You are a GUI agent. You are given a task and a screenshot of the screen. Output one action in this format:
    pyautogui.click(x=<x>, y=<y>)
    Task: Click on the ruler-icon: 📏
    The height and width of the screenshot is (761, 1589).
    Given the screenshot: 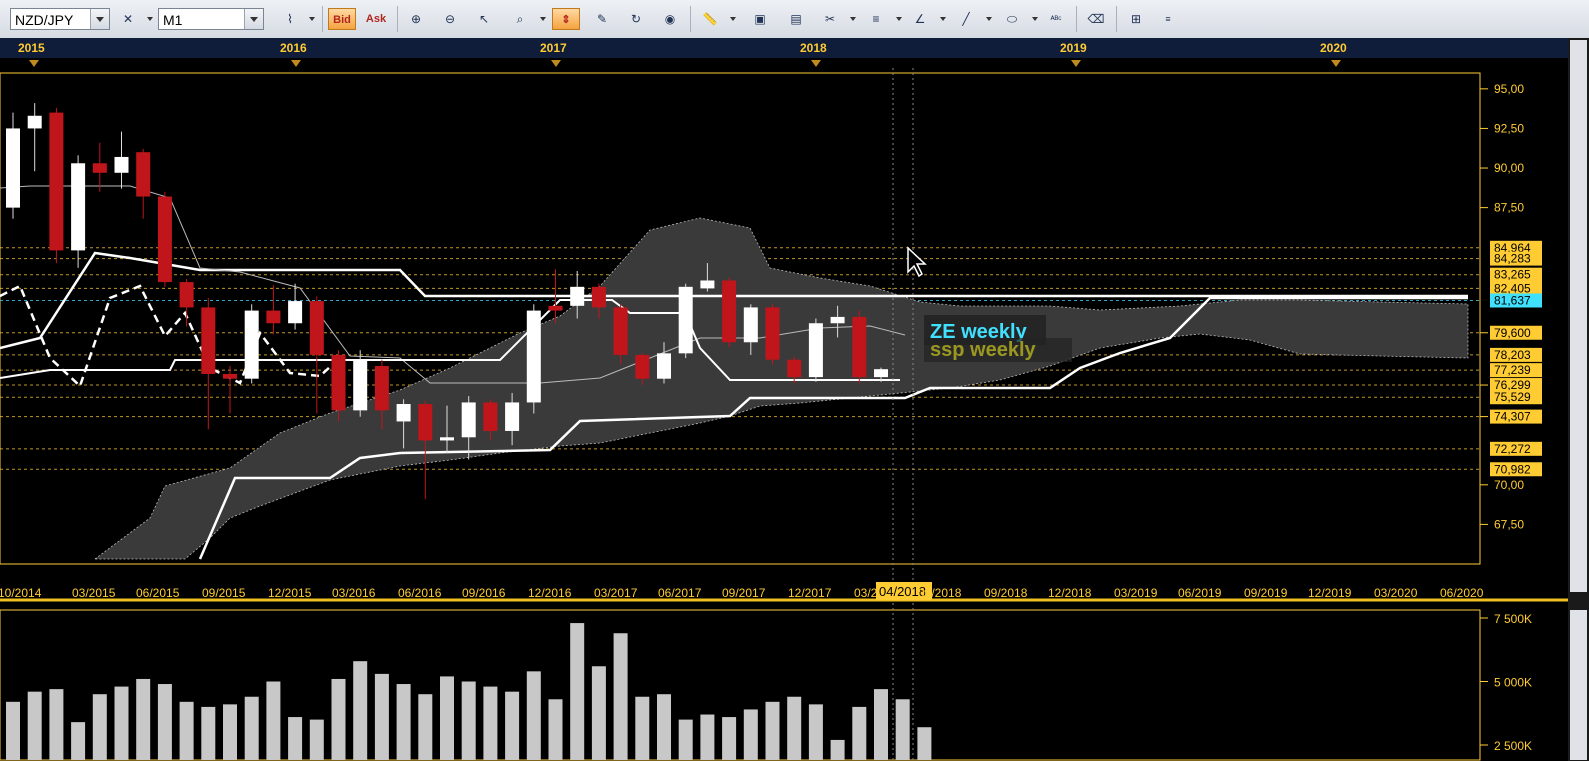 What is the action you would take?
    pyautogui.click(x=710, y=19)
    